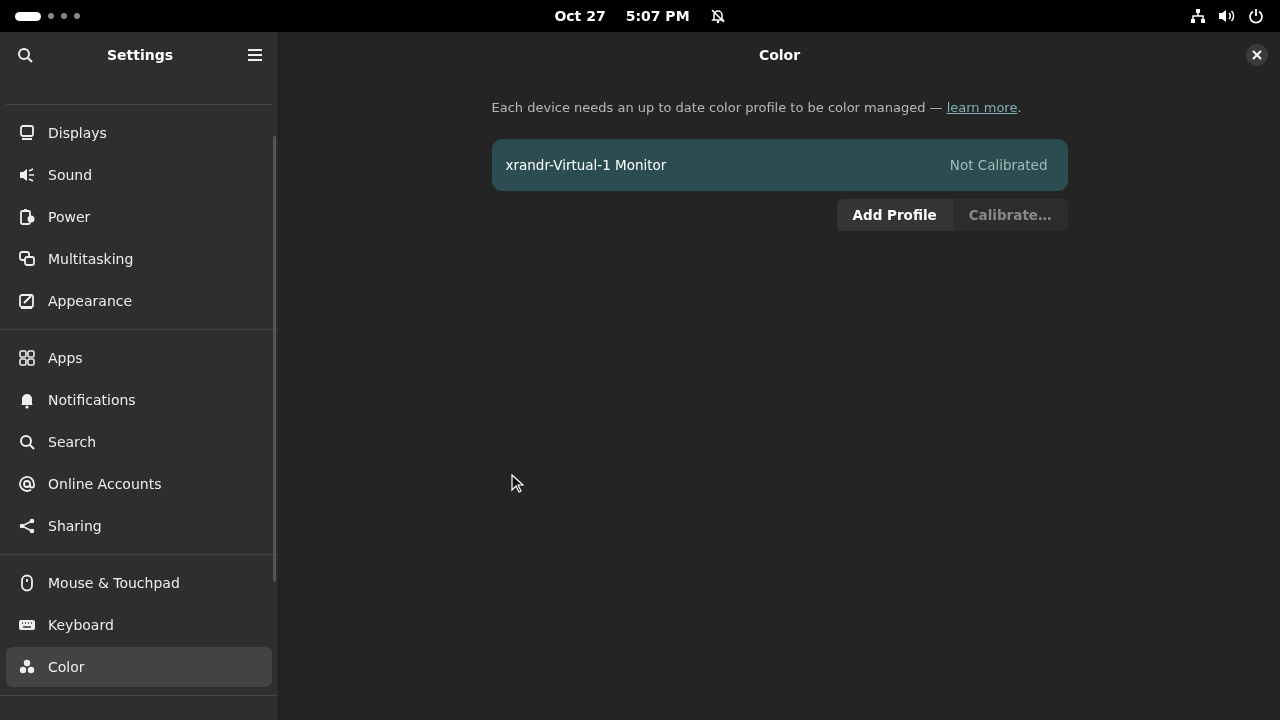 This screenshot has height=720, width=1280. I want to click on sidebar-item: Mouse & Touchpad, so click(139, 583).